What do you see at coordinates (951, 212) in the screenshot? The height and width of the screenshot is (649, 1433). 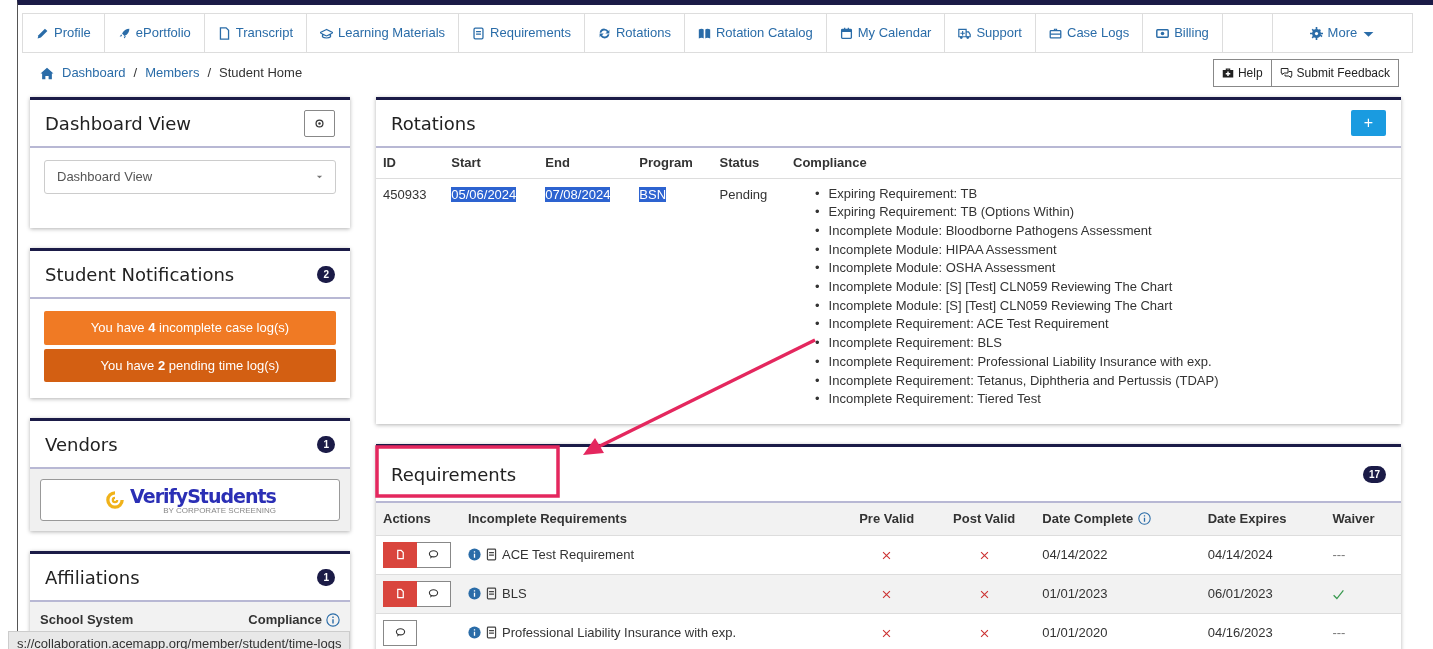 I see `compliance-item: Expiring Requirement: TB (Options Within)` at bounding box center [951, 212].